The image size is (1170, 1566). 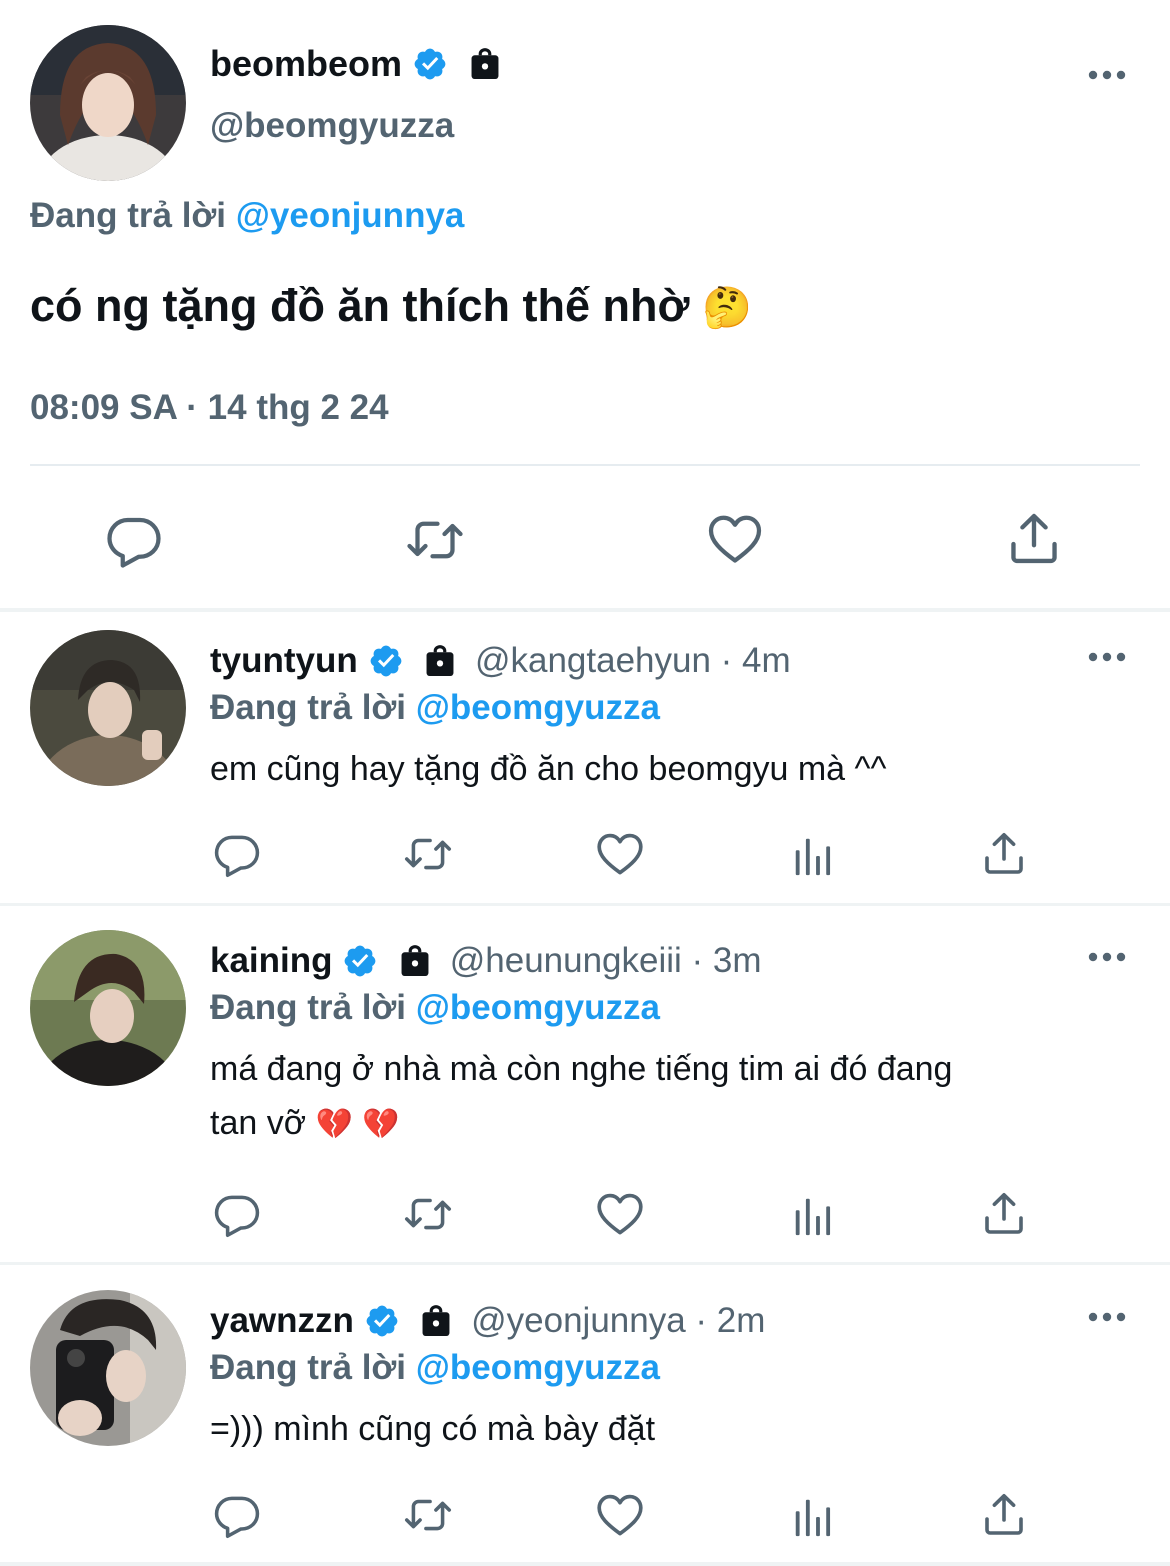 I want to click on author-name-row: yawnzzn @yeonjunnya · 2m, so click(x=487, y=1320).